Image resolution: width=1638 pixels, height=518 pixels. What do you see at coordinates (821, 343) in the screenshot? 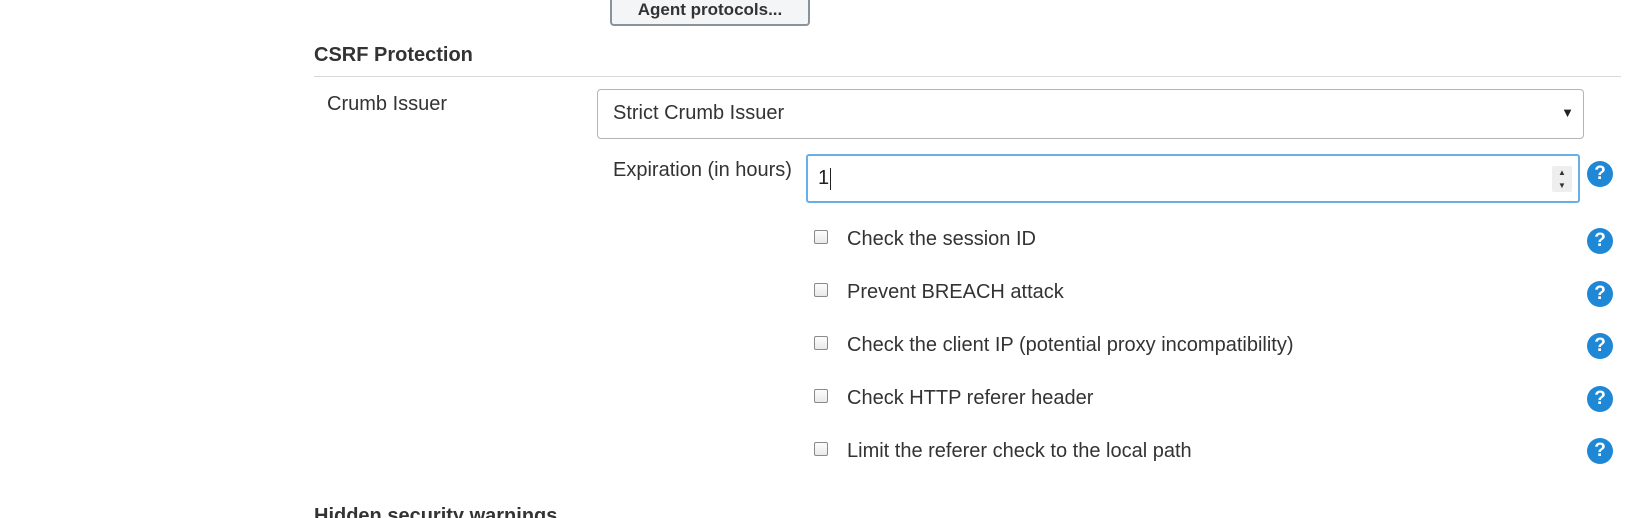
I see `client-ip-checkbox` at bounding box center [821, 343].